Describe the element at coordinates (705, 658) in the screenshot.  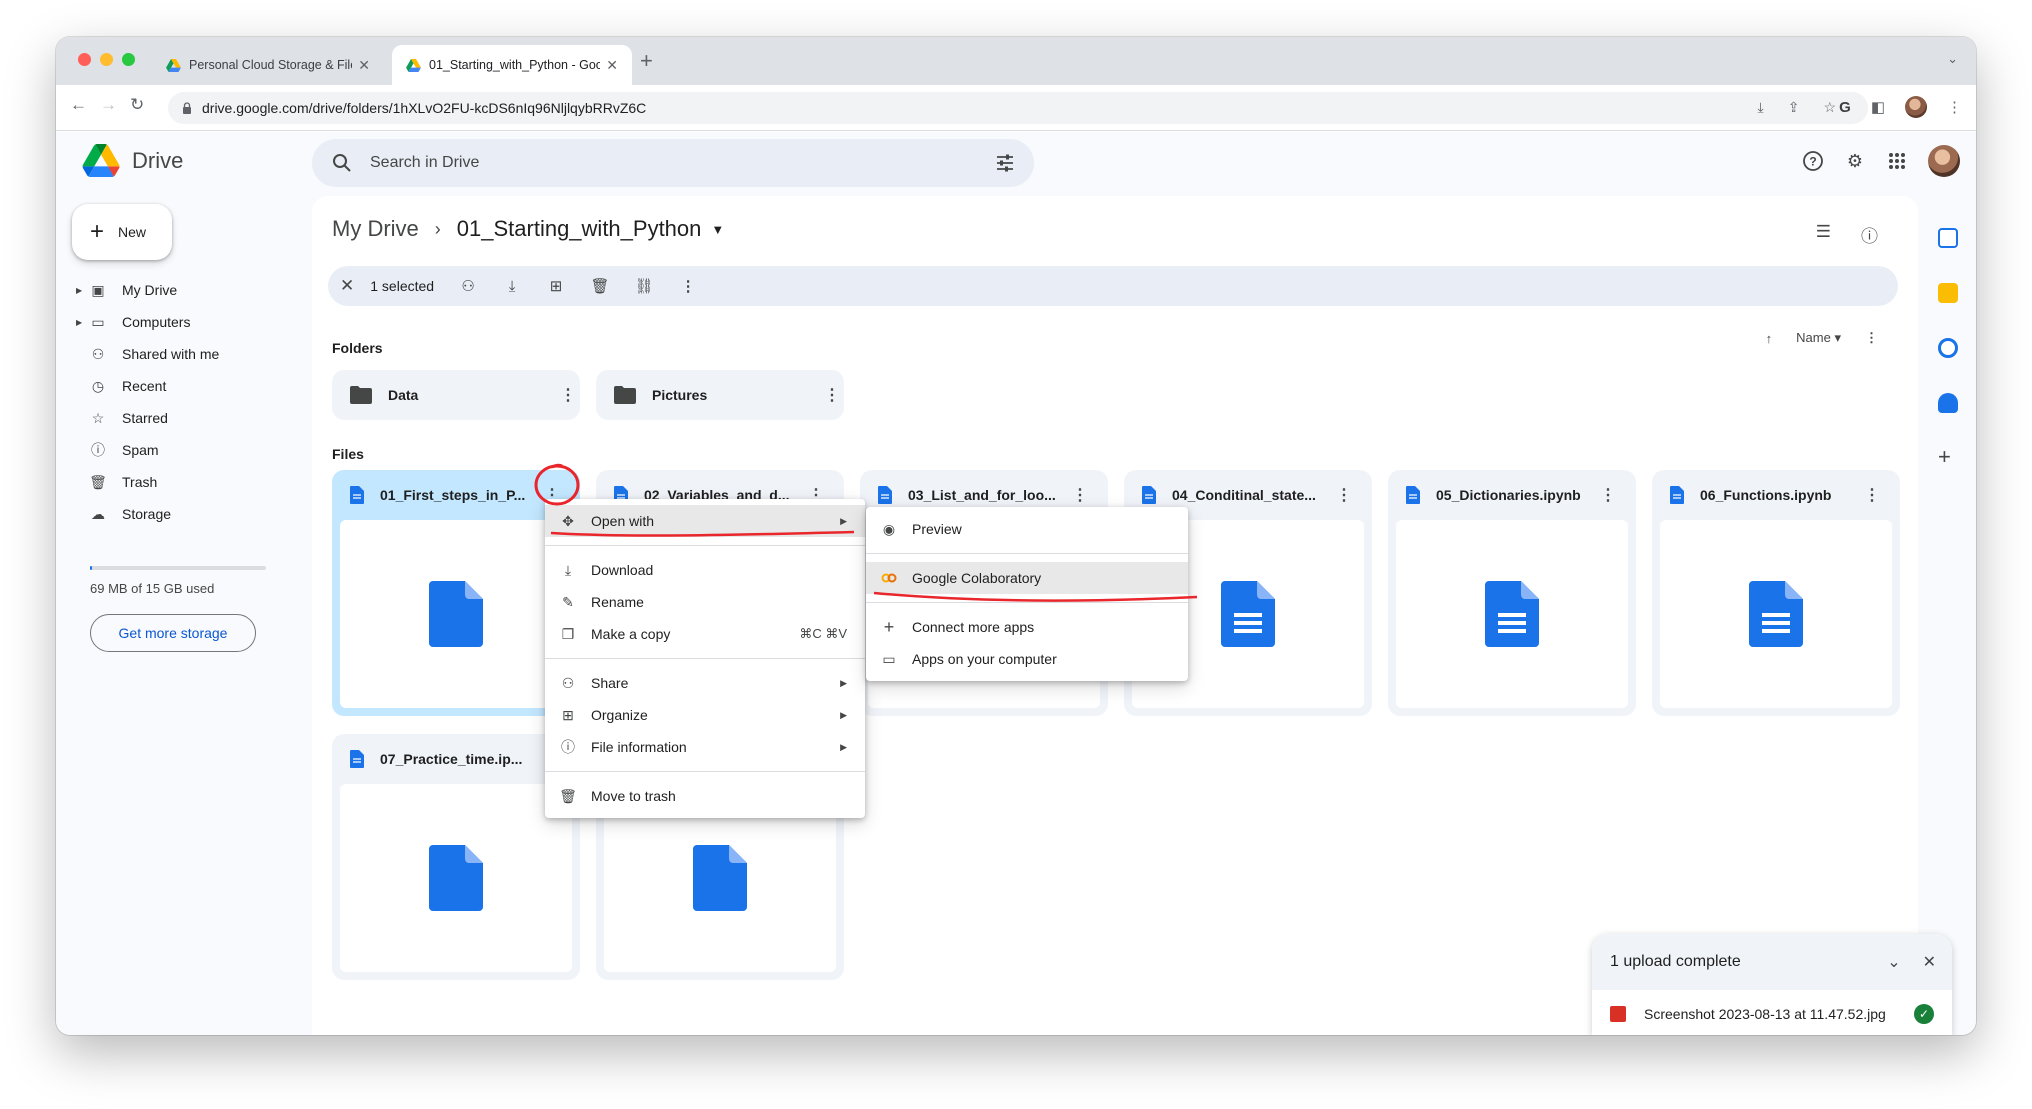
I see `menu-divider` at that location.